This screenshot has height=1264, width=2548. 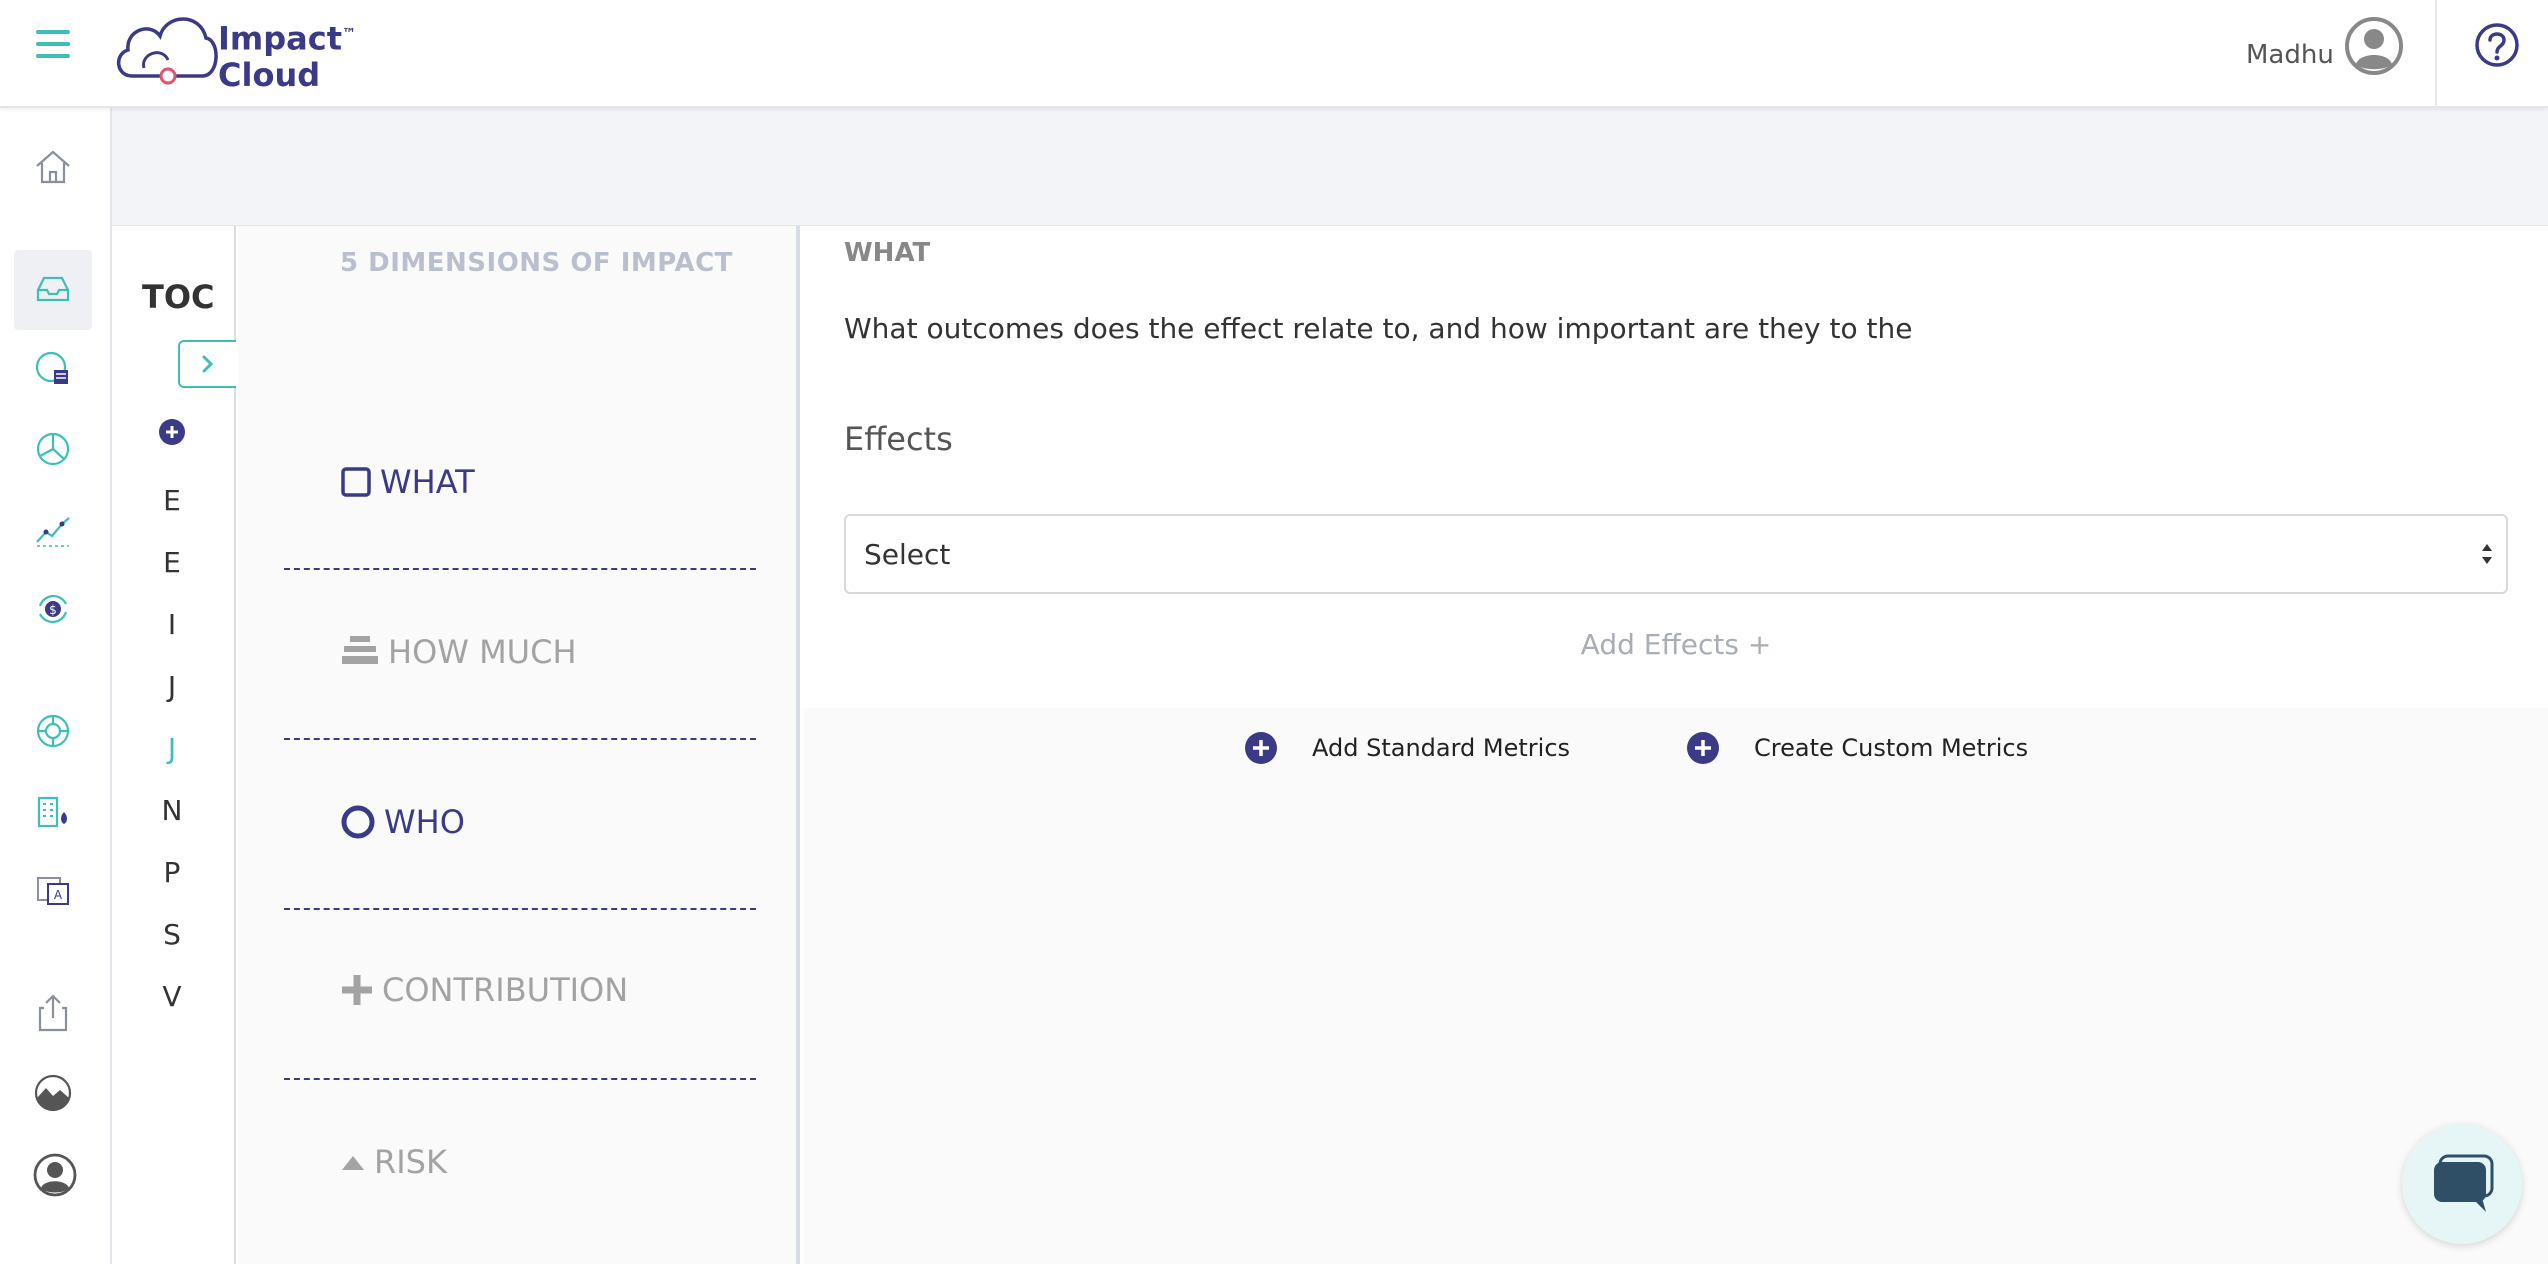 What do you see at coordinates (178, 297) in the screenshot?
I see `toc-title: TOC` at bounding box center [178, 297].